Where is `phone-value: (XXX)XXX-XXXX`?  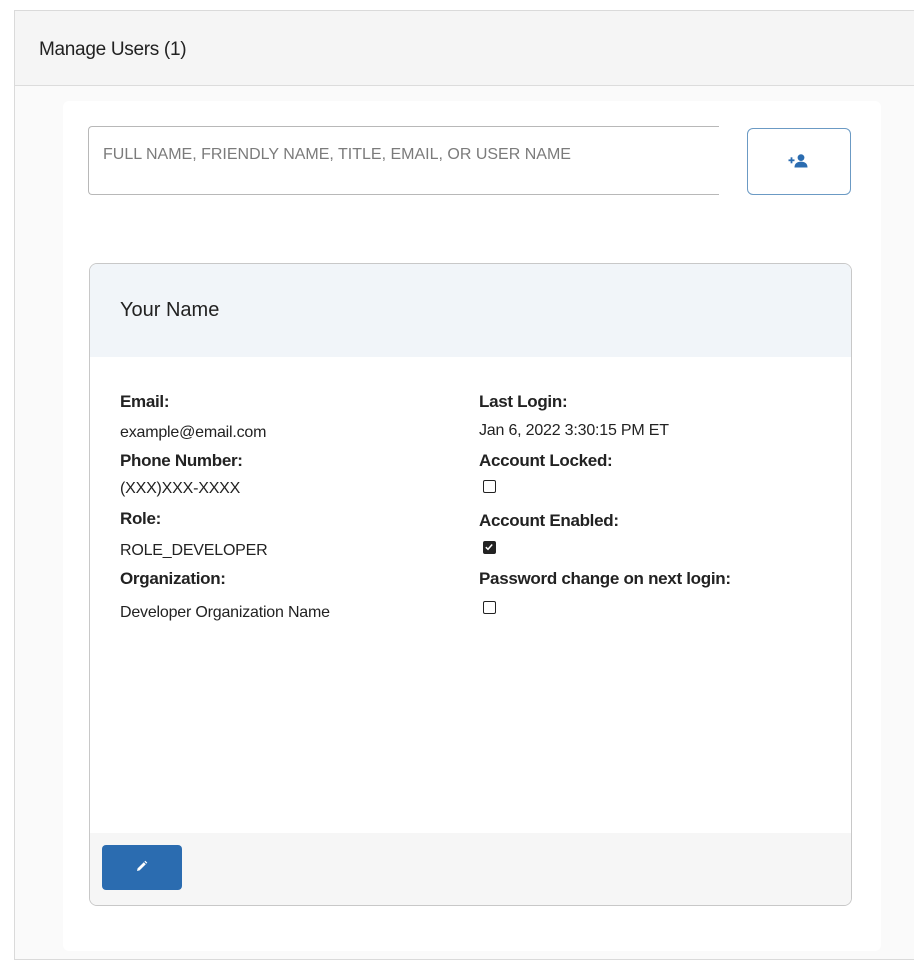
phone-value: (XXX)XXX-XXXX is located at coordinates (180, 488).